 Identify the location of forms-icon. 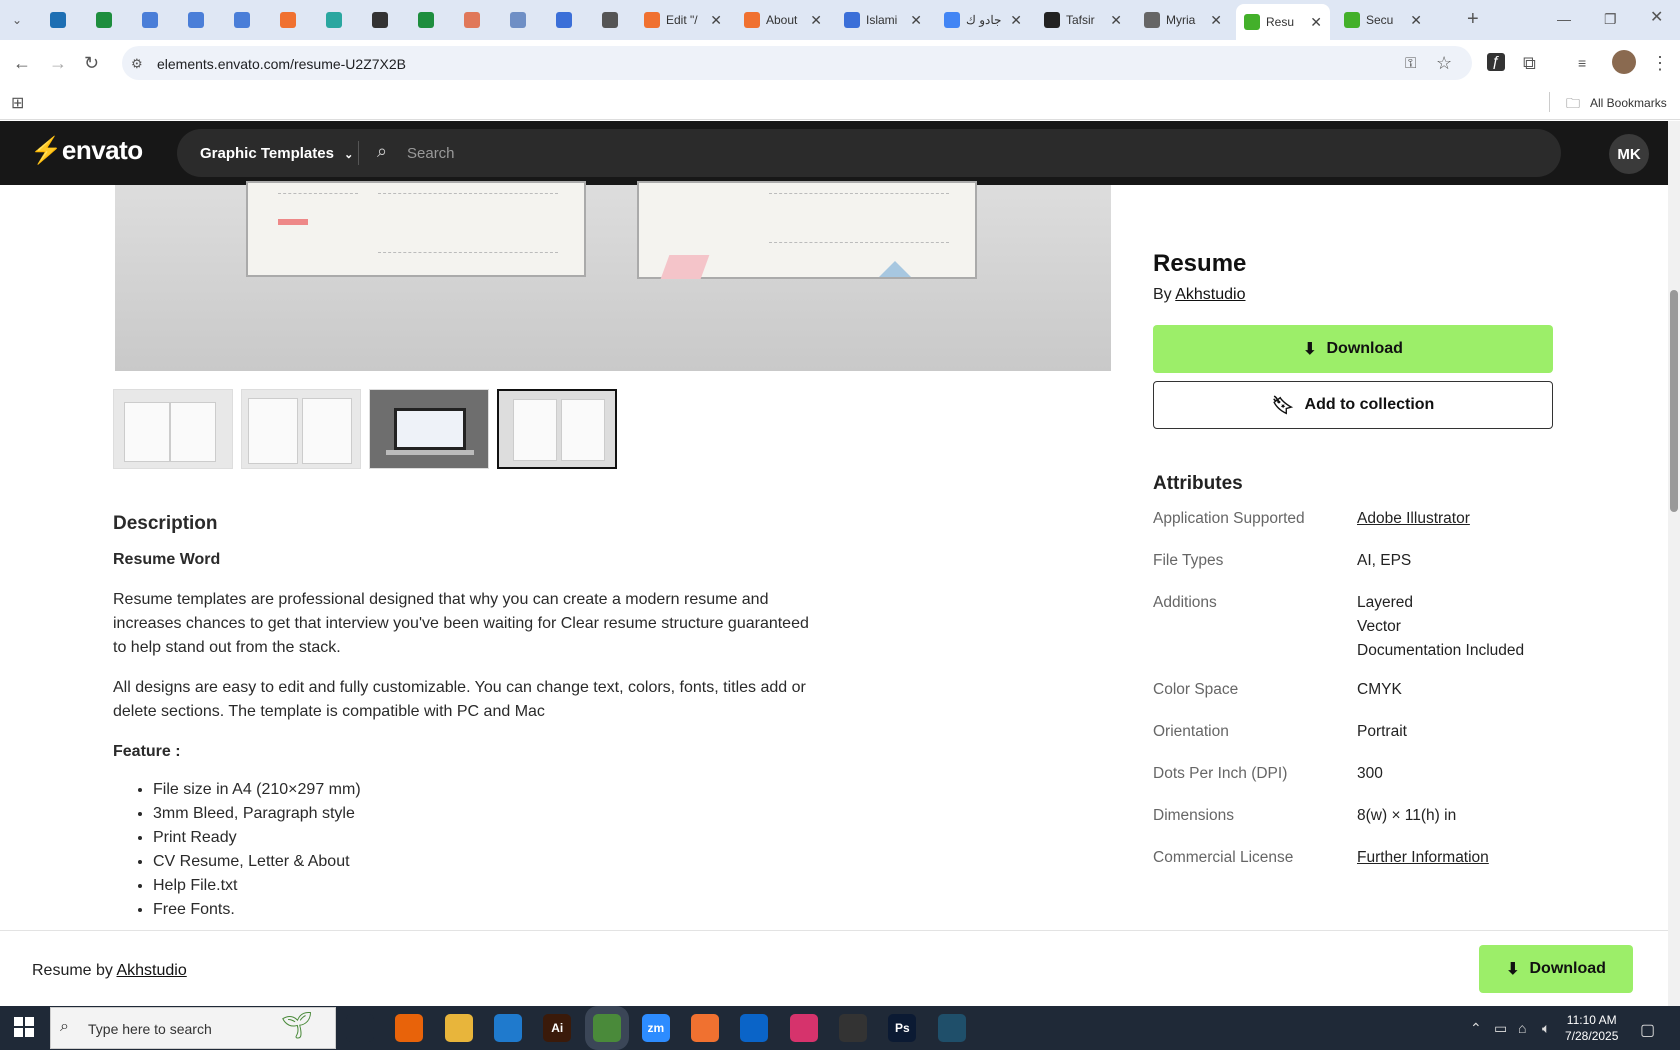
(564, 20).